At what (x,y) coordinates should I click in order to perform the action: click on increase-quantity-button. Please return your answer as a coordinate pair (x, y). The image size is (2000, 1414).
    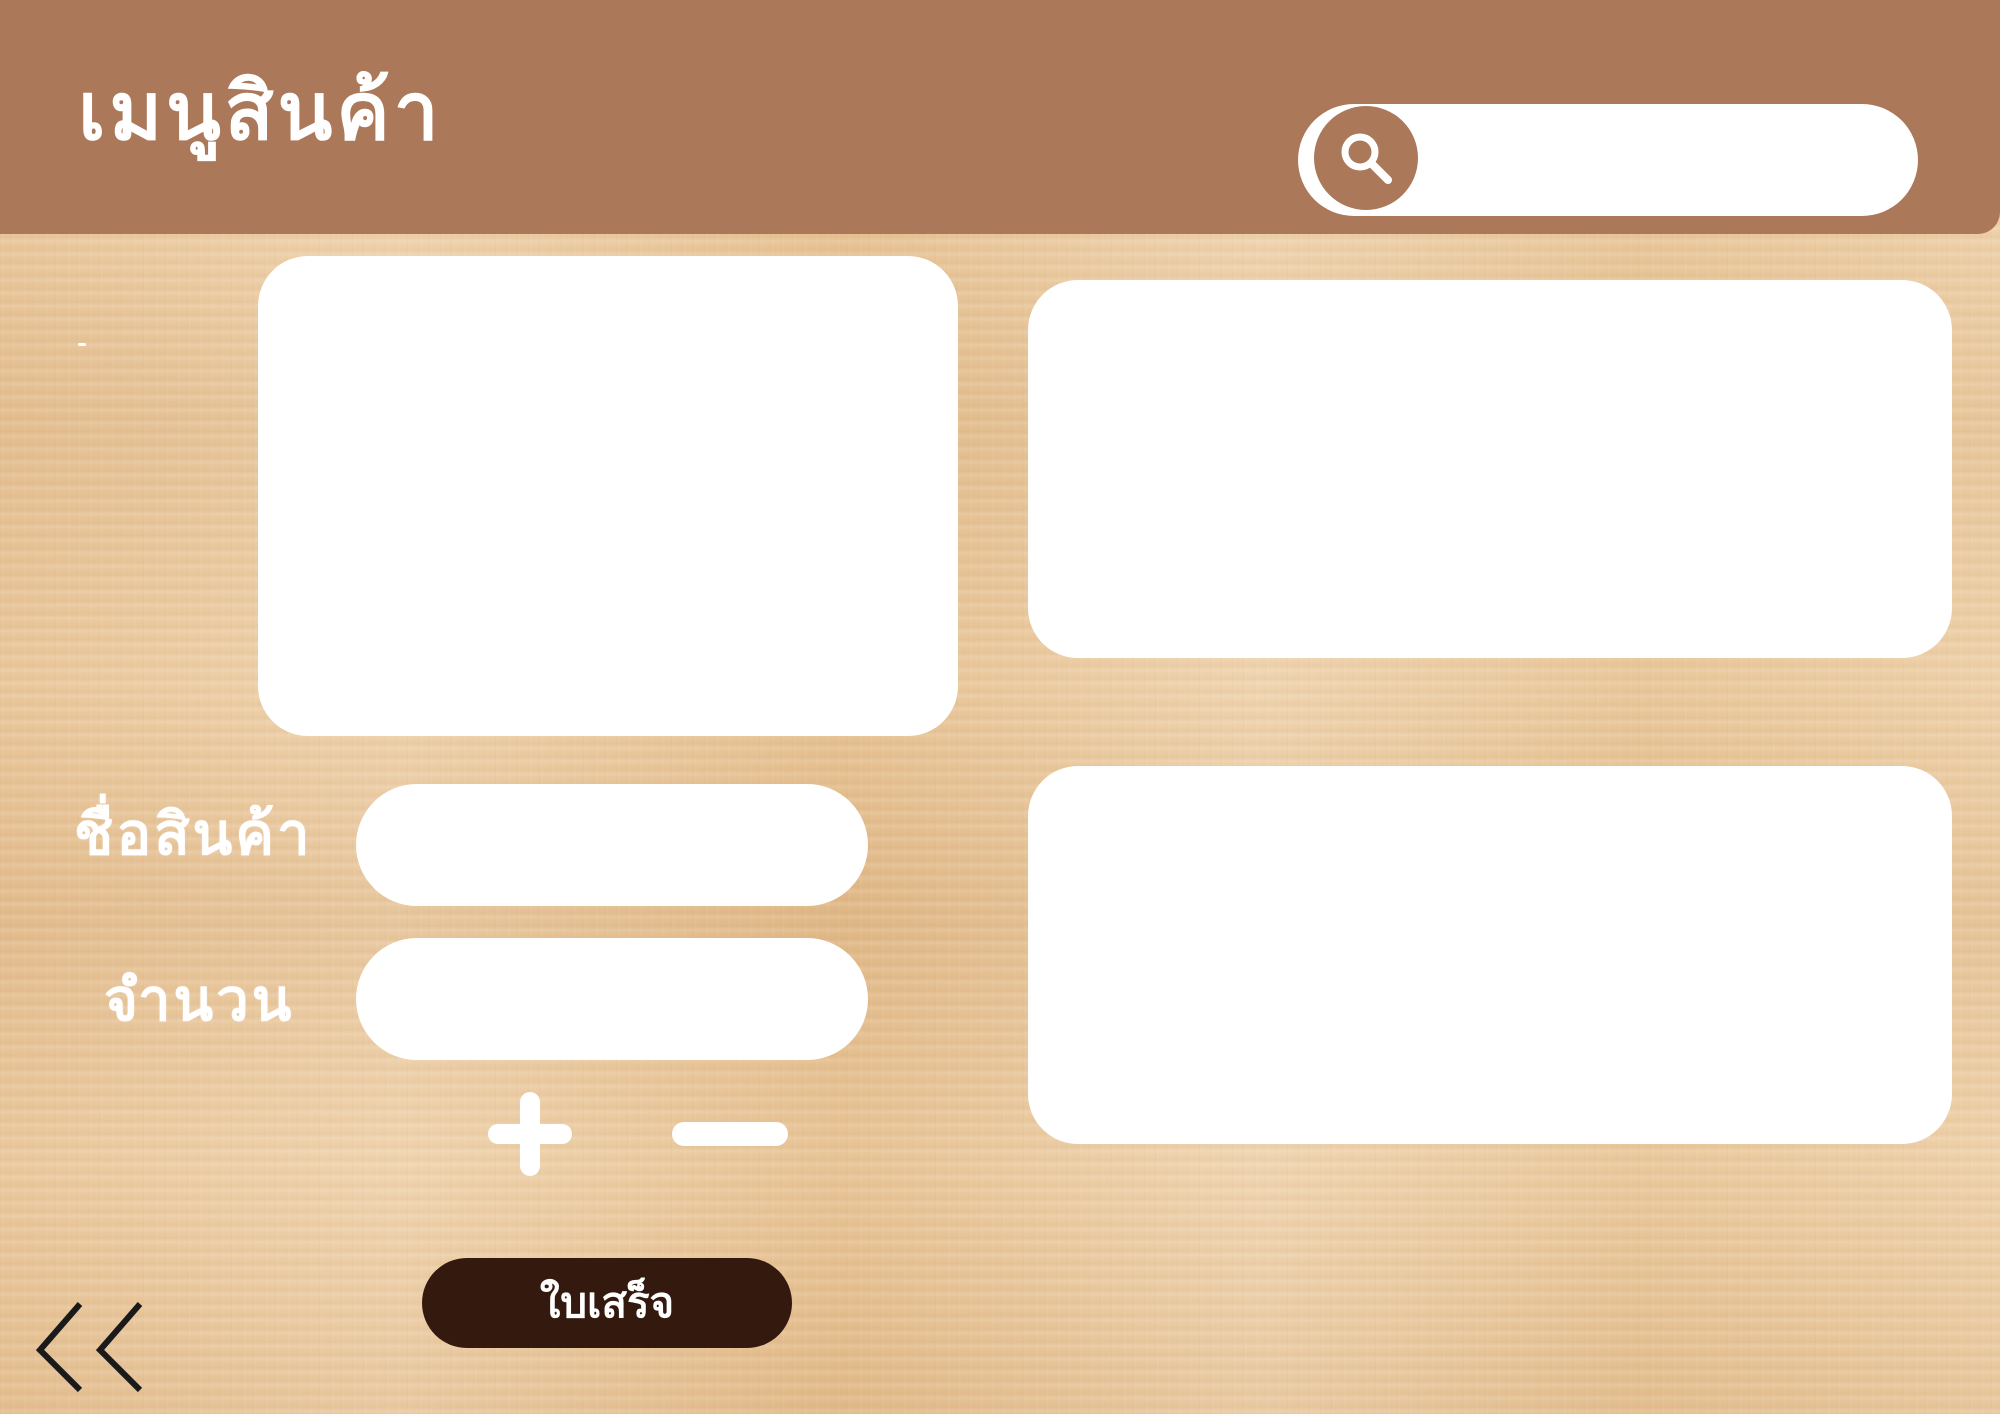
    Looking at the image, I should click on (530, 1134).